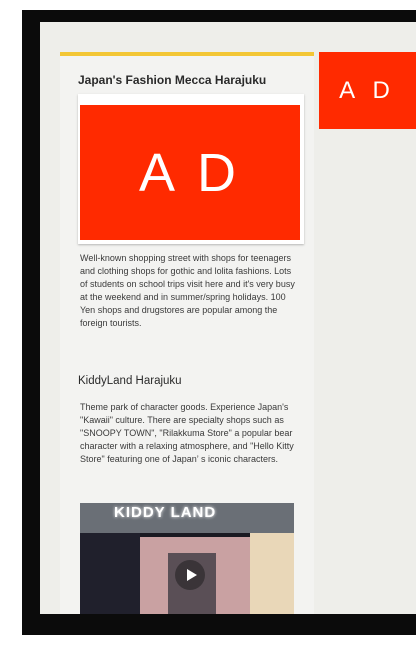  Describe the element at coordinates (187, 558) in the screenshot. I see `kiddyland-video: KIDDY LAND` at that location.